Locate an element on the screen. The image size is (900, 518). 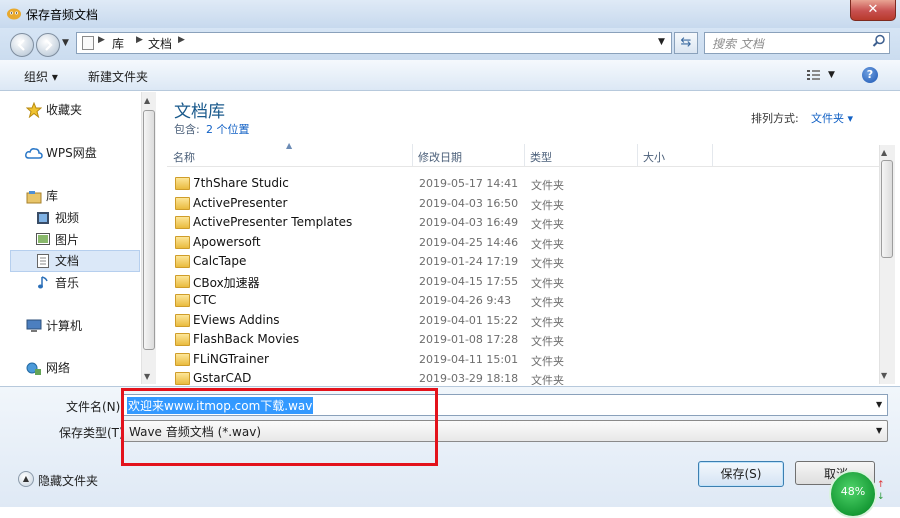
column-size: 大小 is located at coordinates (654, 157).